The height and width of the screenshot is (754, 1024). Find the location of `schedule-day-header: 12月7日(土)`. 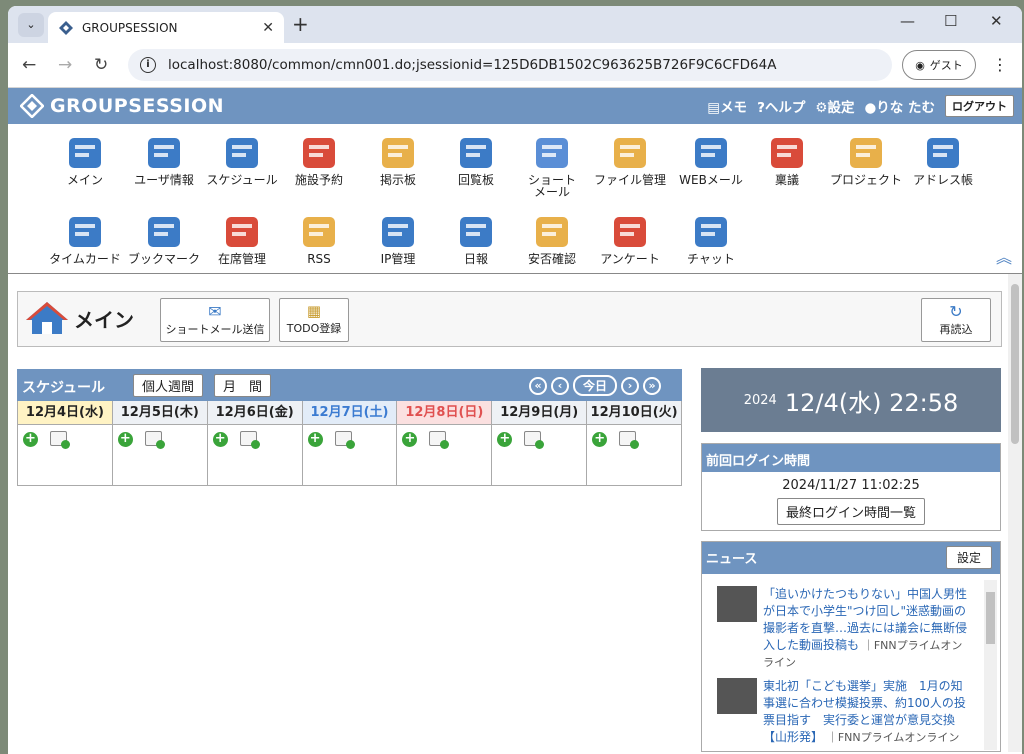

schedule-day-header: 12月7日(土) is located at coordinates (349, 413).